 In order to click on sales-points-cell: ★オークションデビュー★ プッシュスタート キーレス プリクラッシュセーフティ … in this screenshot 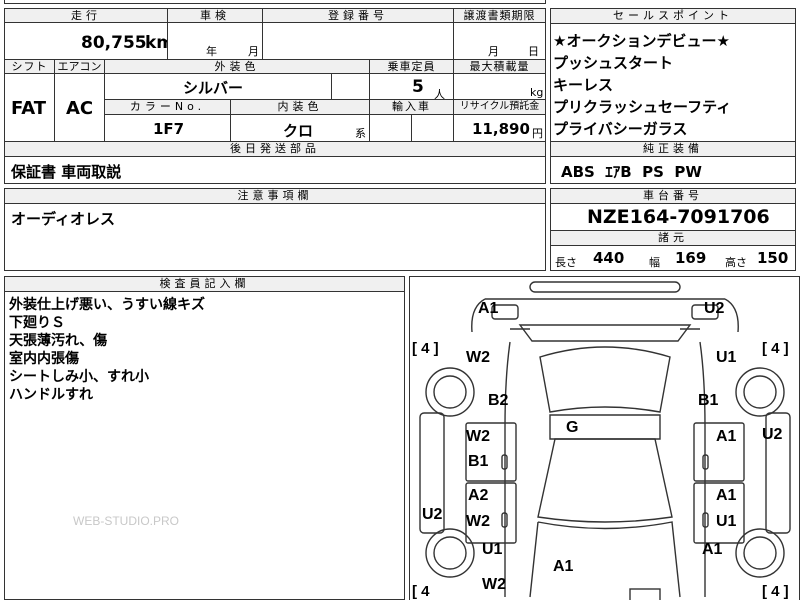, I will do `click(673, 82)`.